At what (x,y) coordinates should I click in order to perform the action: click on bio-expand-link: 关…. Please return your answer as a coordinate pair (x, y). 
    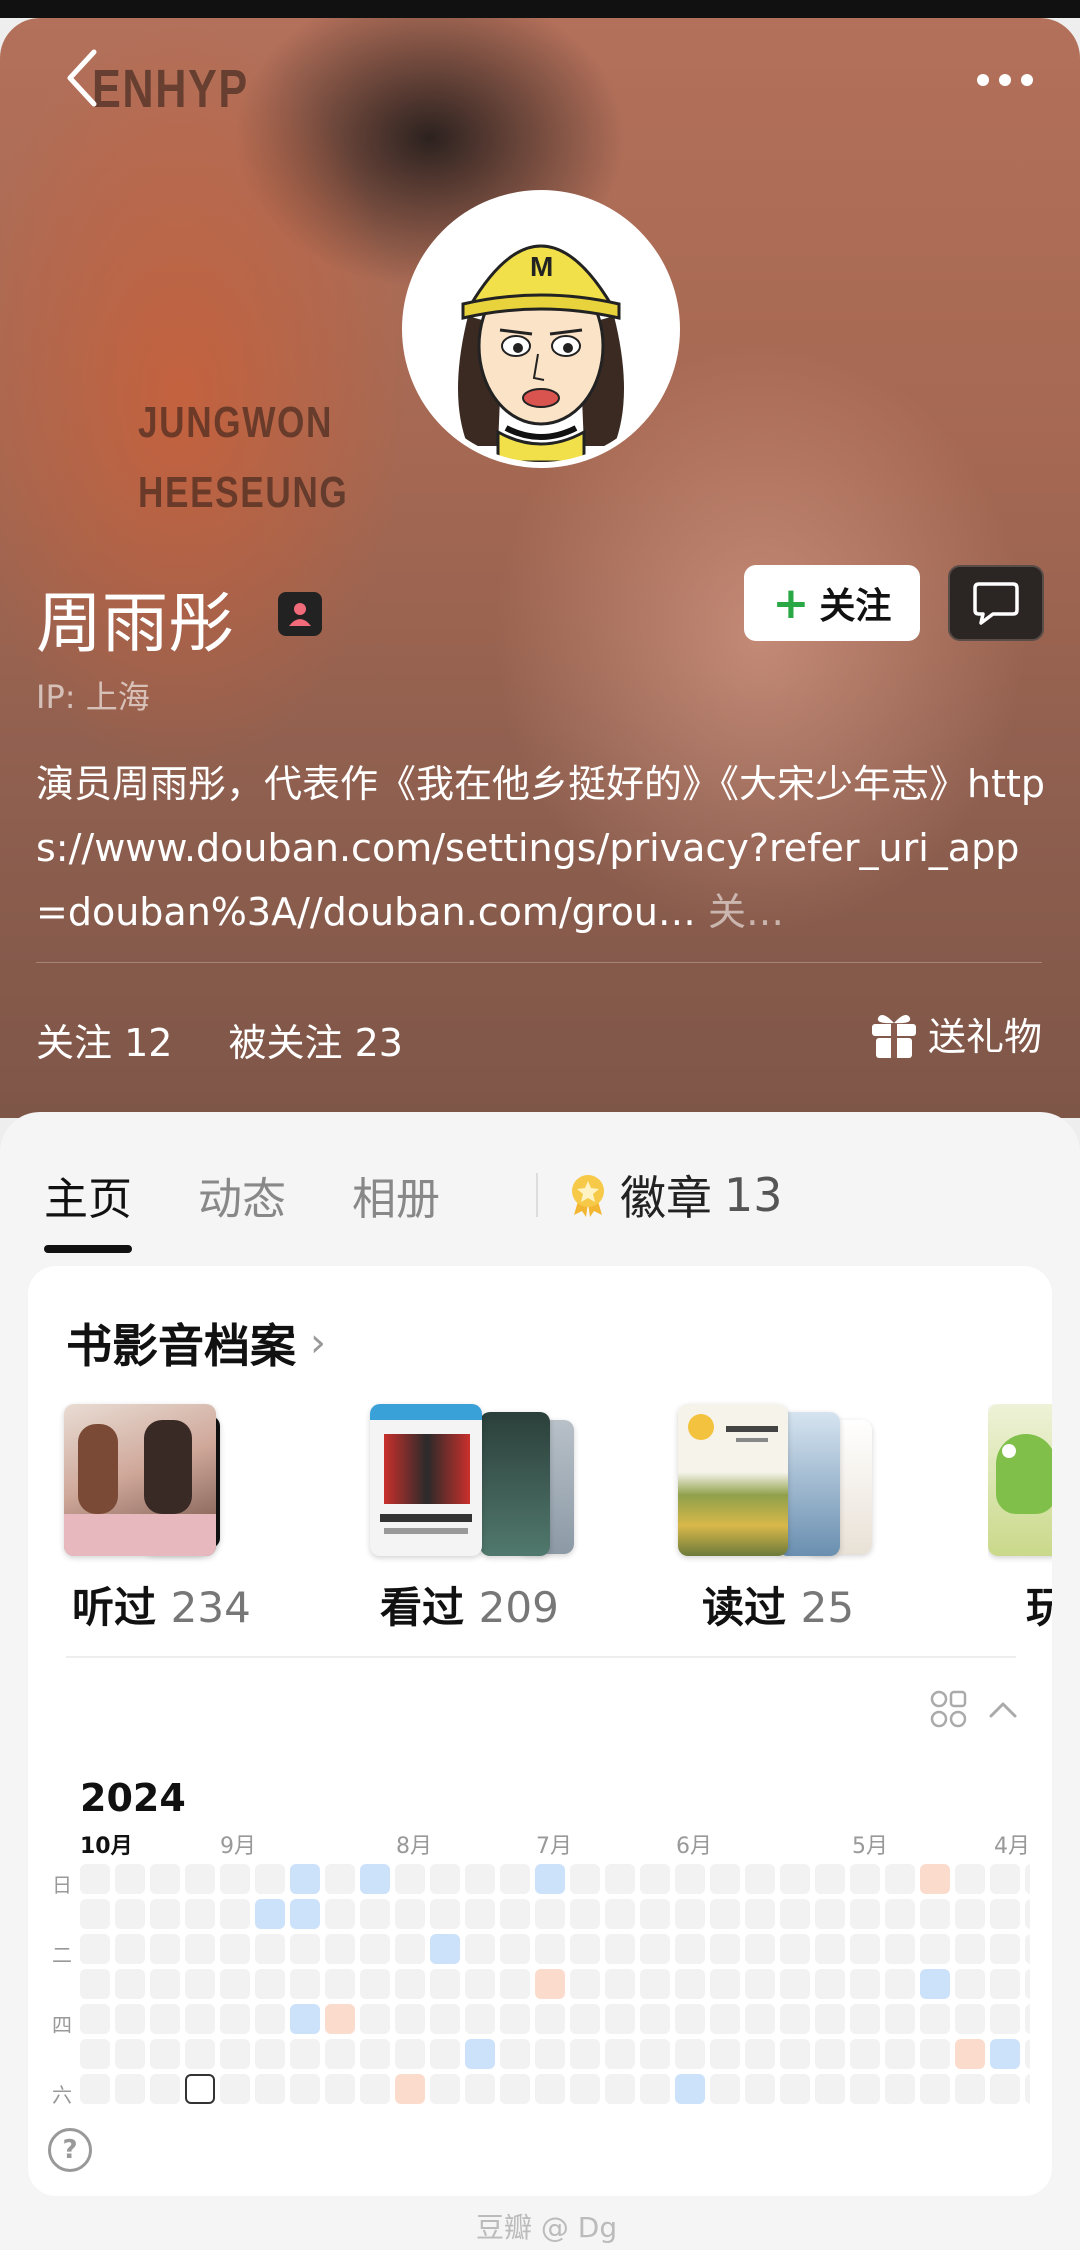
    Looking at the image, I should click on (746, 912).